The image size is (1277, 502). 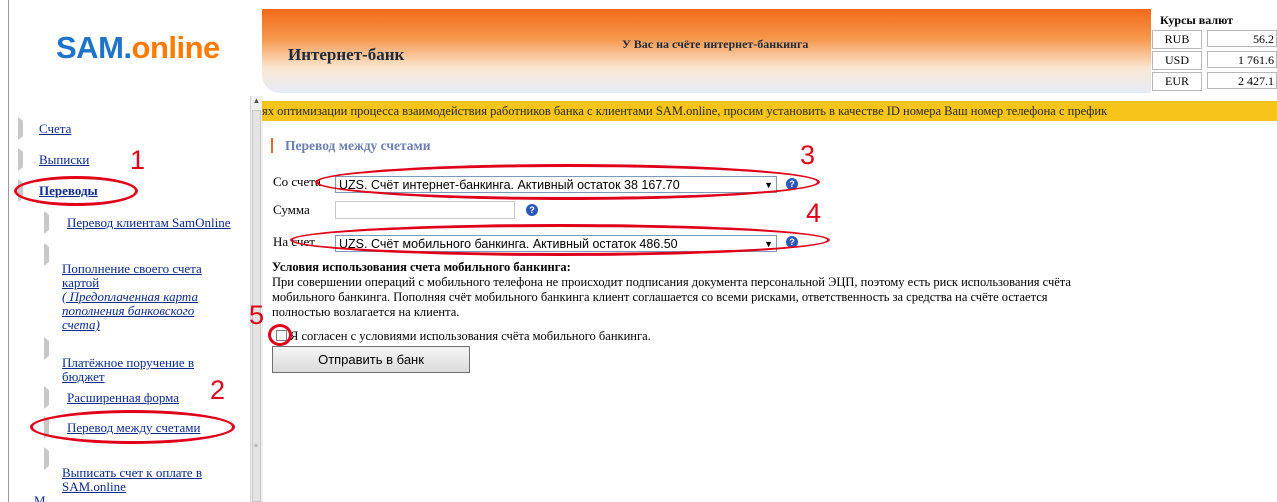 What do you see at coordinates (1177, 81) in the screenshot?
I see `rate-currency: EUR` at bounding box center [1177, 81].